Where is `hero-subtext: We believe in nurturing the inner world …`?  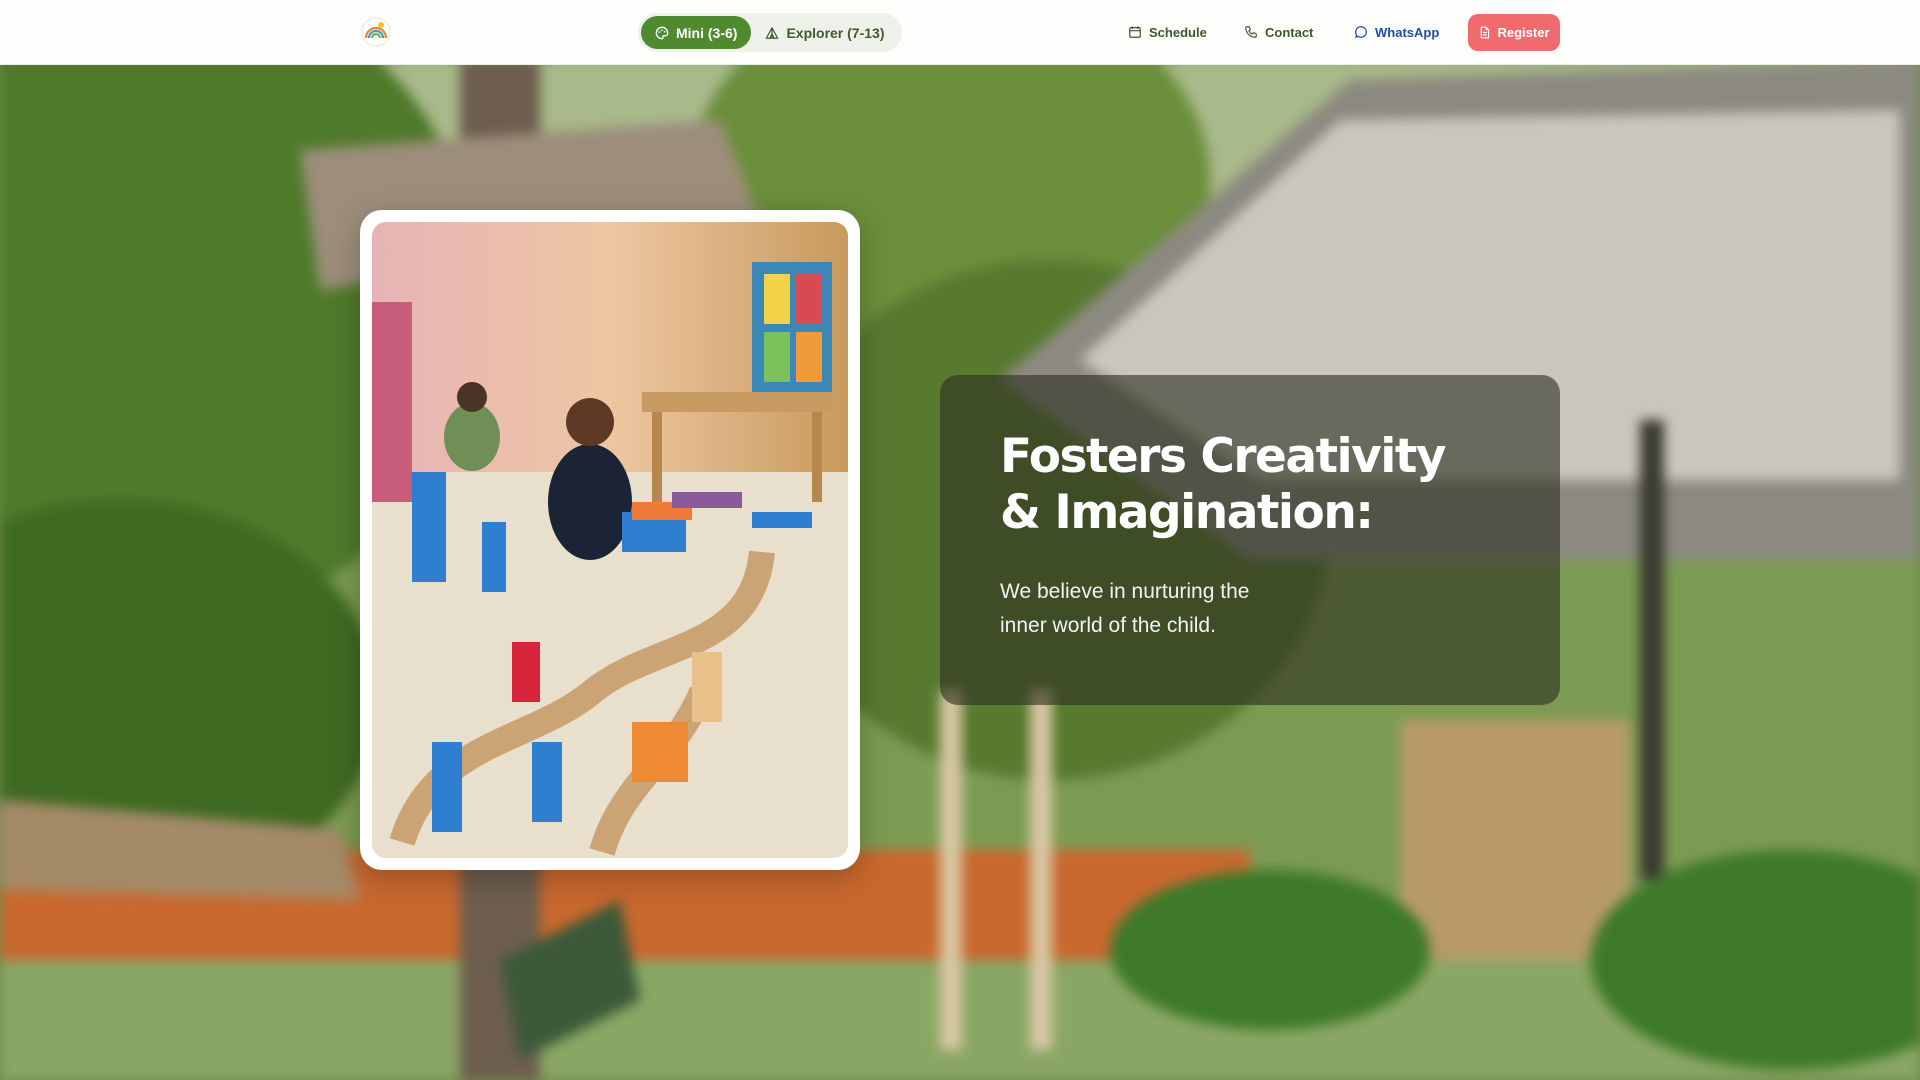 hero-subtext: We believe in nurturing the inner world … is located at coordinates (1125, 608).